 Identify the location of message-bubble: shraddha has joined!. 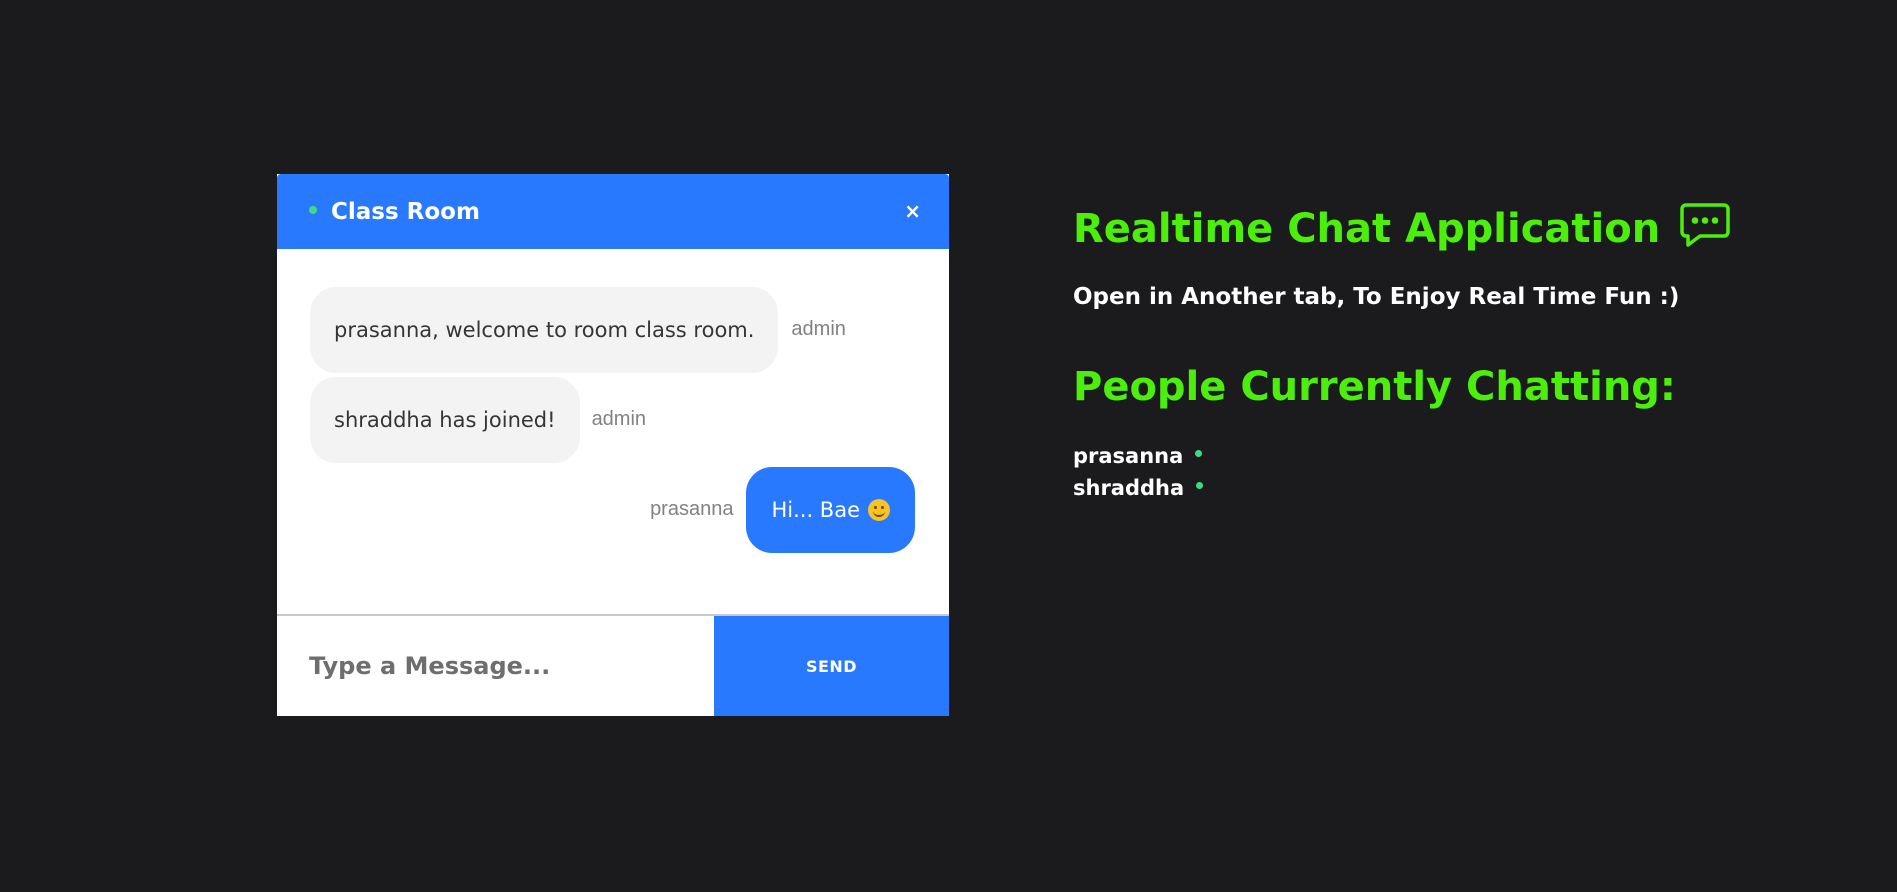
(445, 420).